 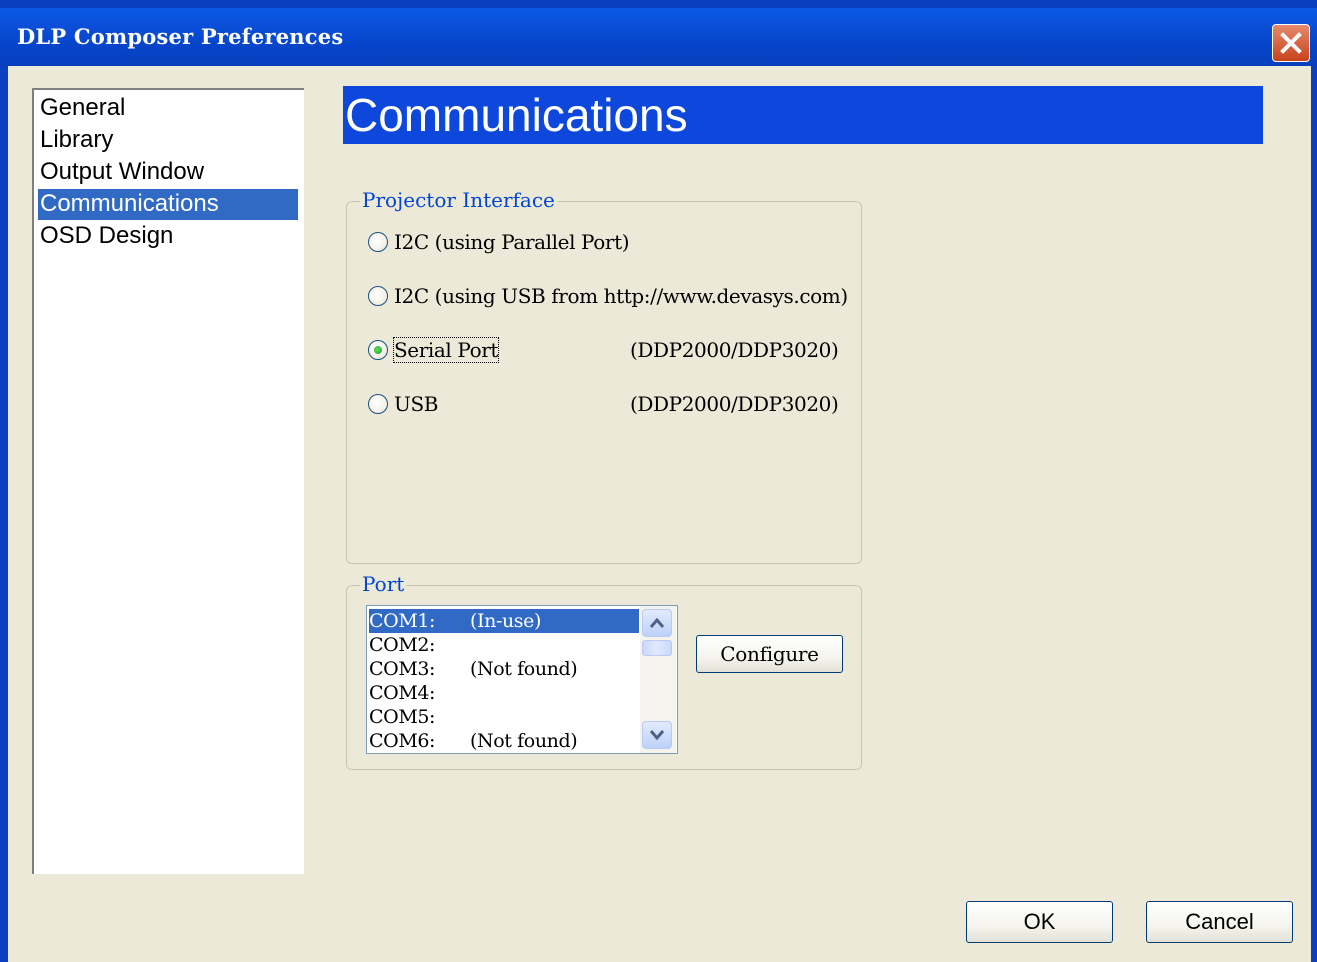 I want to click on port-name: COM4:, so click(x=402, y=693).